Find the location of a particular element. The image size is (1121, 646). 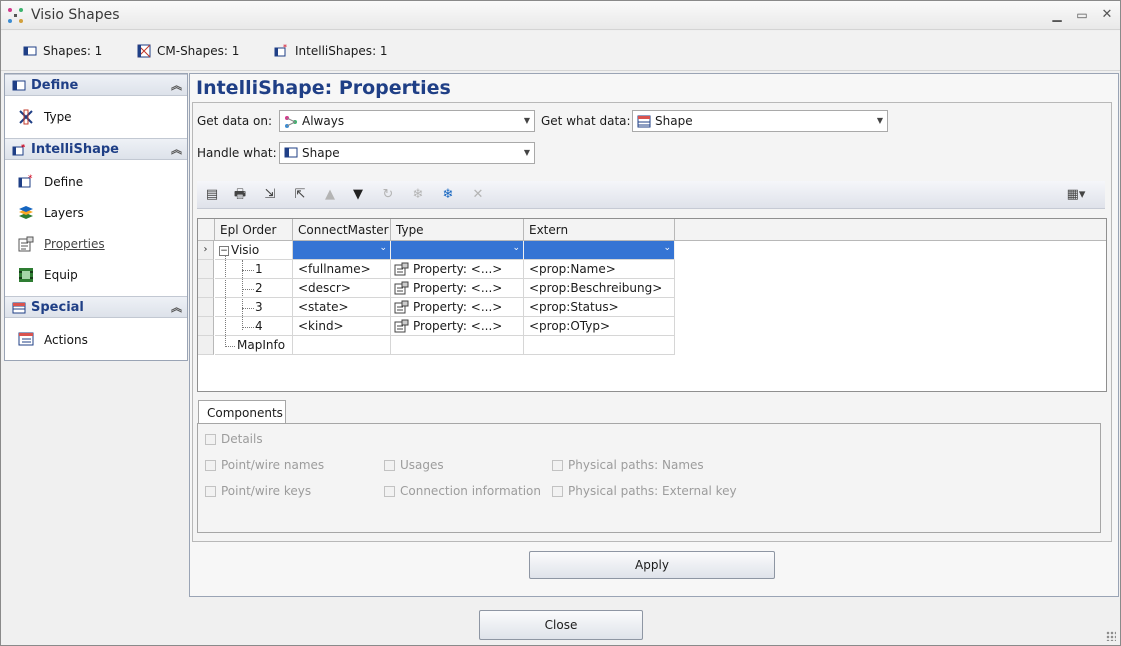

cell-extern: <prop:Status> is located at coordinates (599, 307).